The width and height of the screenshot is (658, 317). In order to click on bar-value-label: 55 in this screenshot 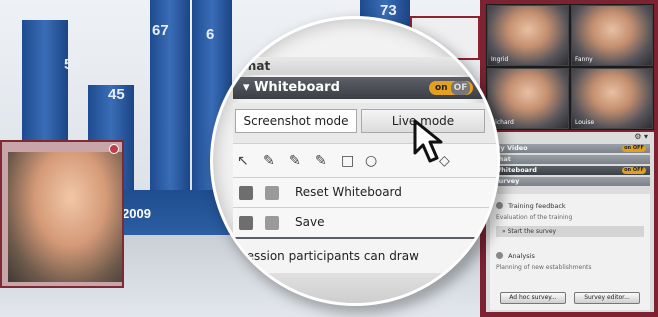, I will do `click(72, 64)`.